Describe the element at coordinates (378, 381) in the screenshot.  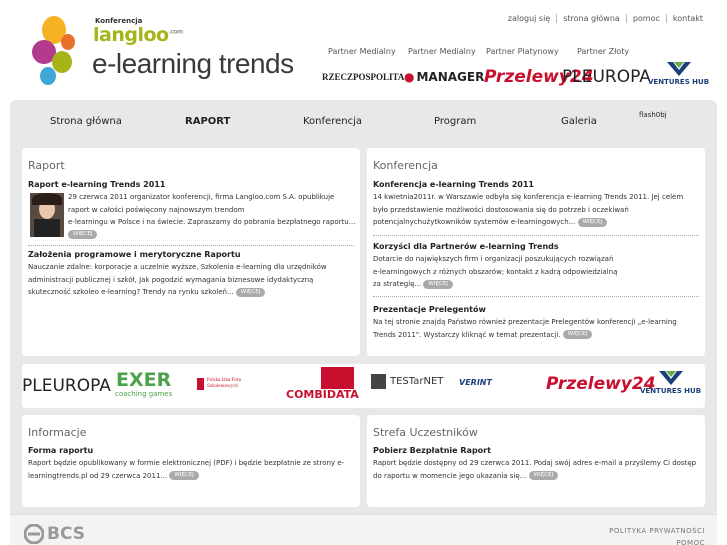
I see `testarnet-icon` at that location.